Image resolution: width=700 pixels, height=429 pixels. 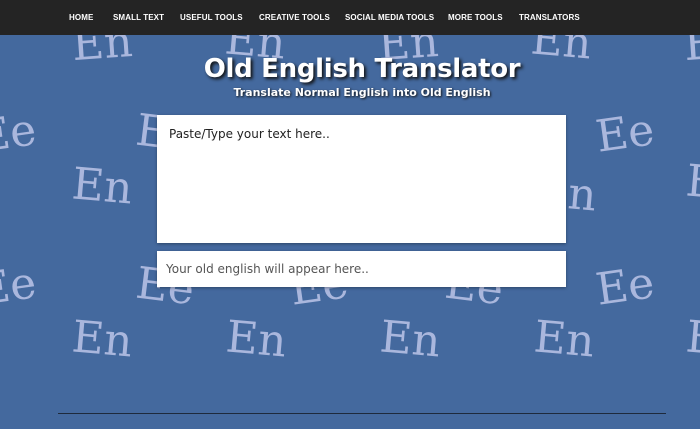 What do you see at coordinates (294, 17) in the screenshot?
I see `nav-creative-tools: CREATIVE TOOLS` at bounding box center [294, 17].